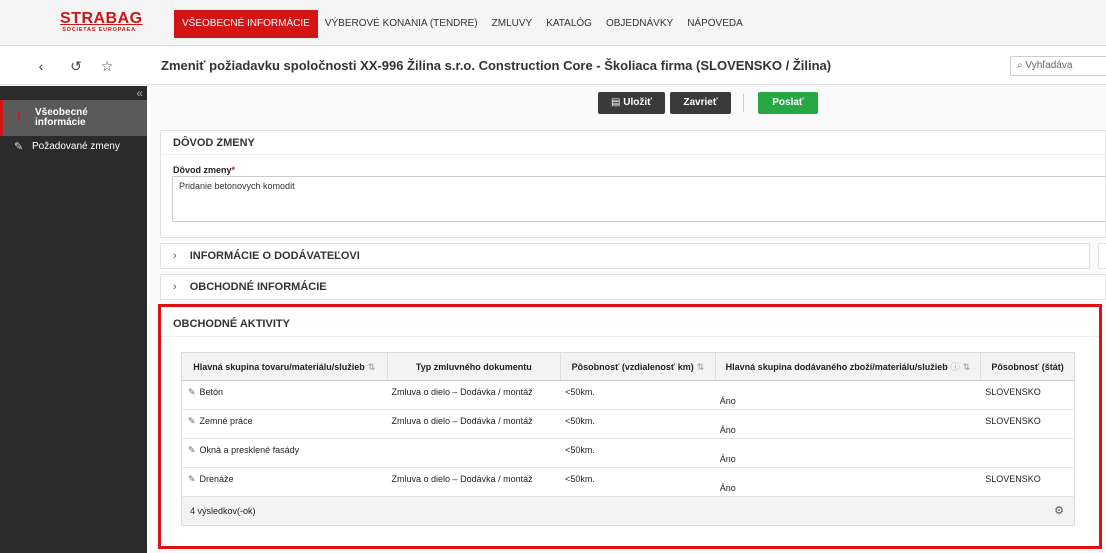  Describe the element at coordinates (637, 102) in the screenshot. I see `save-label: Uložiť` at that location.